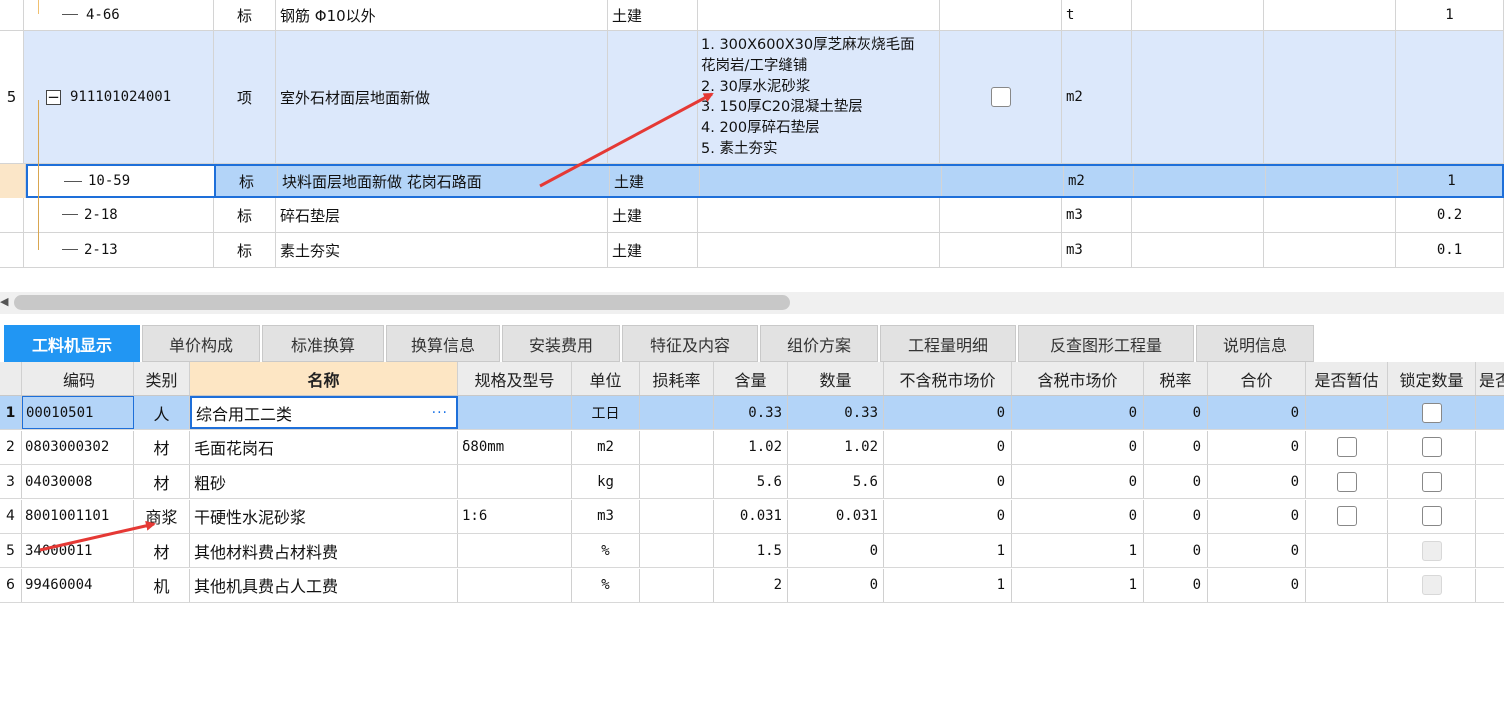  What do you see at coordinates (836, 412) in the screenshot?
I see `resource-quantity: 0.33` at bounding box center [836, 412].